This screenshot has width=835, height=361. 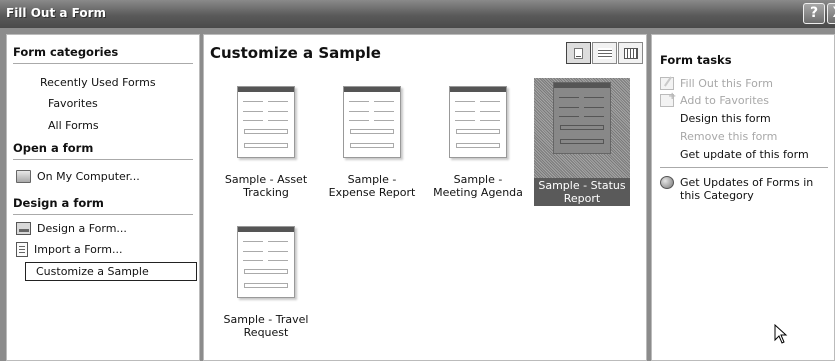 I want to click on sample-tile: Sample - Expense Report, so click(x=372, y=143).